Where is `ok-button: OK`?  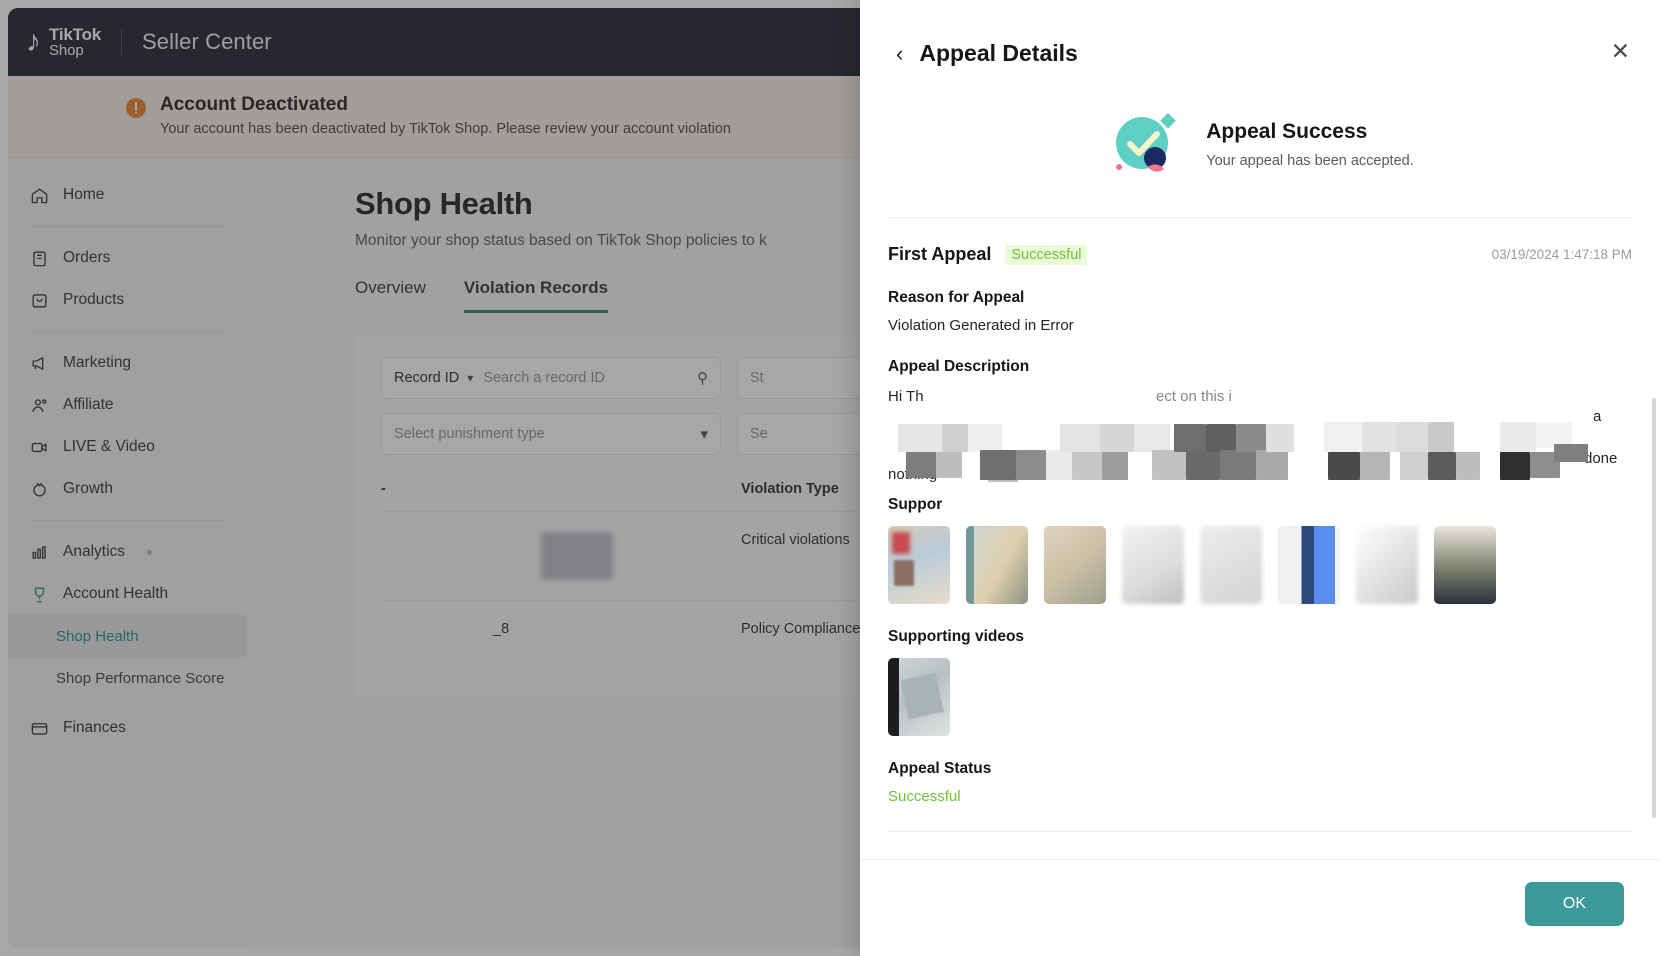
ok-button: OK is located at coordinates (1574, 904).